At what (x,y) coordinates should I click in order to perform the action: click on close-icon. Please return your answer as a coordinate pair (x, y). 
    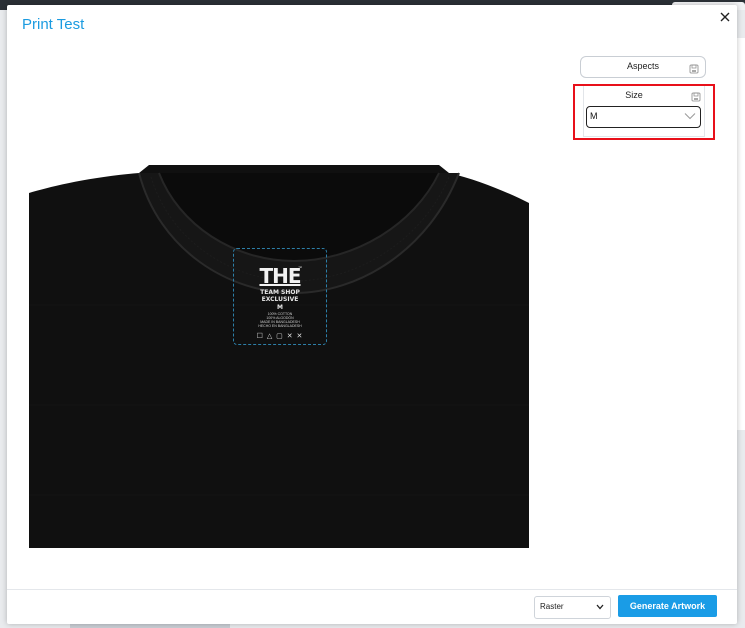
    Looking at the image, I should click on (725, 17).